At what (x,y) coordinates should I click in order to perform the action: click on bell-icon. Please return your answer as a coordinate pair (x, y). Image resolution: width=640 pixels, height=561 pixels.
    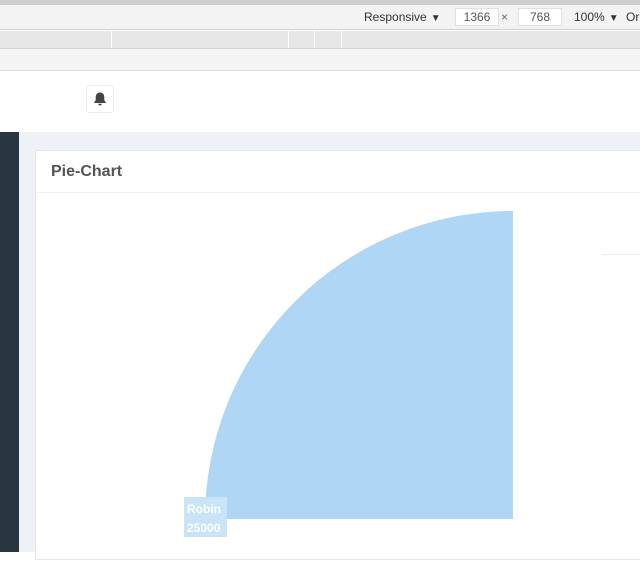
    Looking at the image, I should click on (100, 99).